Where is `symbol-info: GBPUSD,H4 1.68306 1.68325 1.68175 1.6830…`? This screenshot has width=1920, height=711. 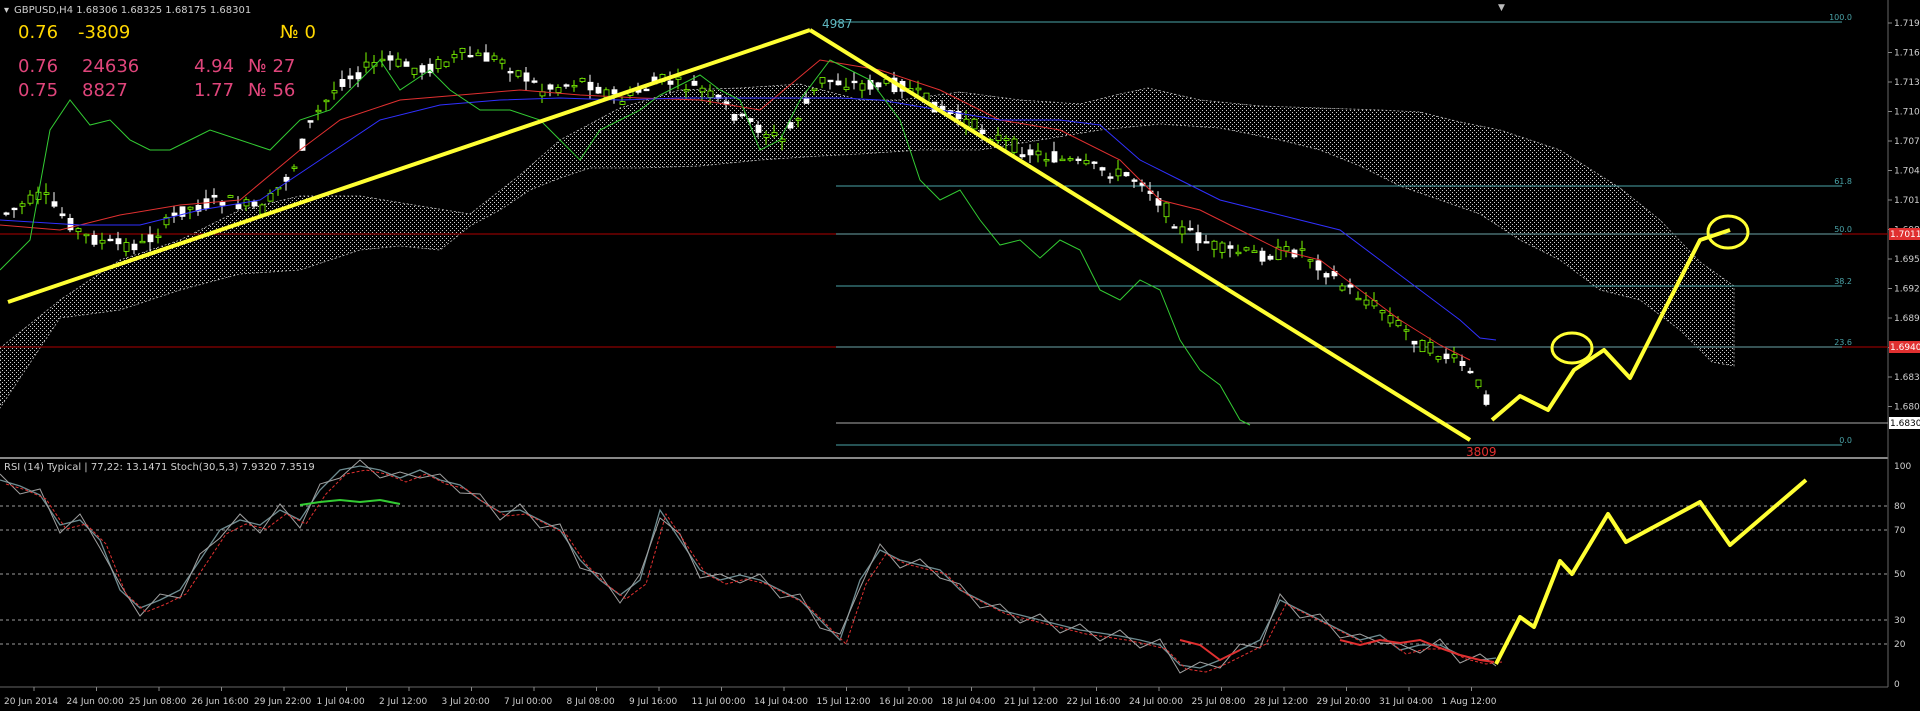
symbol-info: GBPUSD,H4 1.68306 1.68325 1.68175 1.6830… is located at coordinates (132, 10).